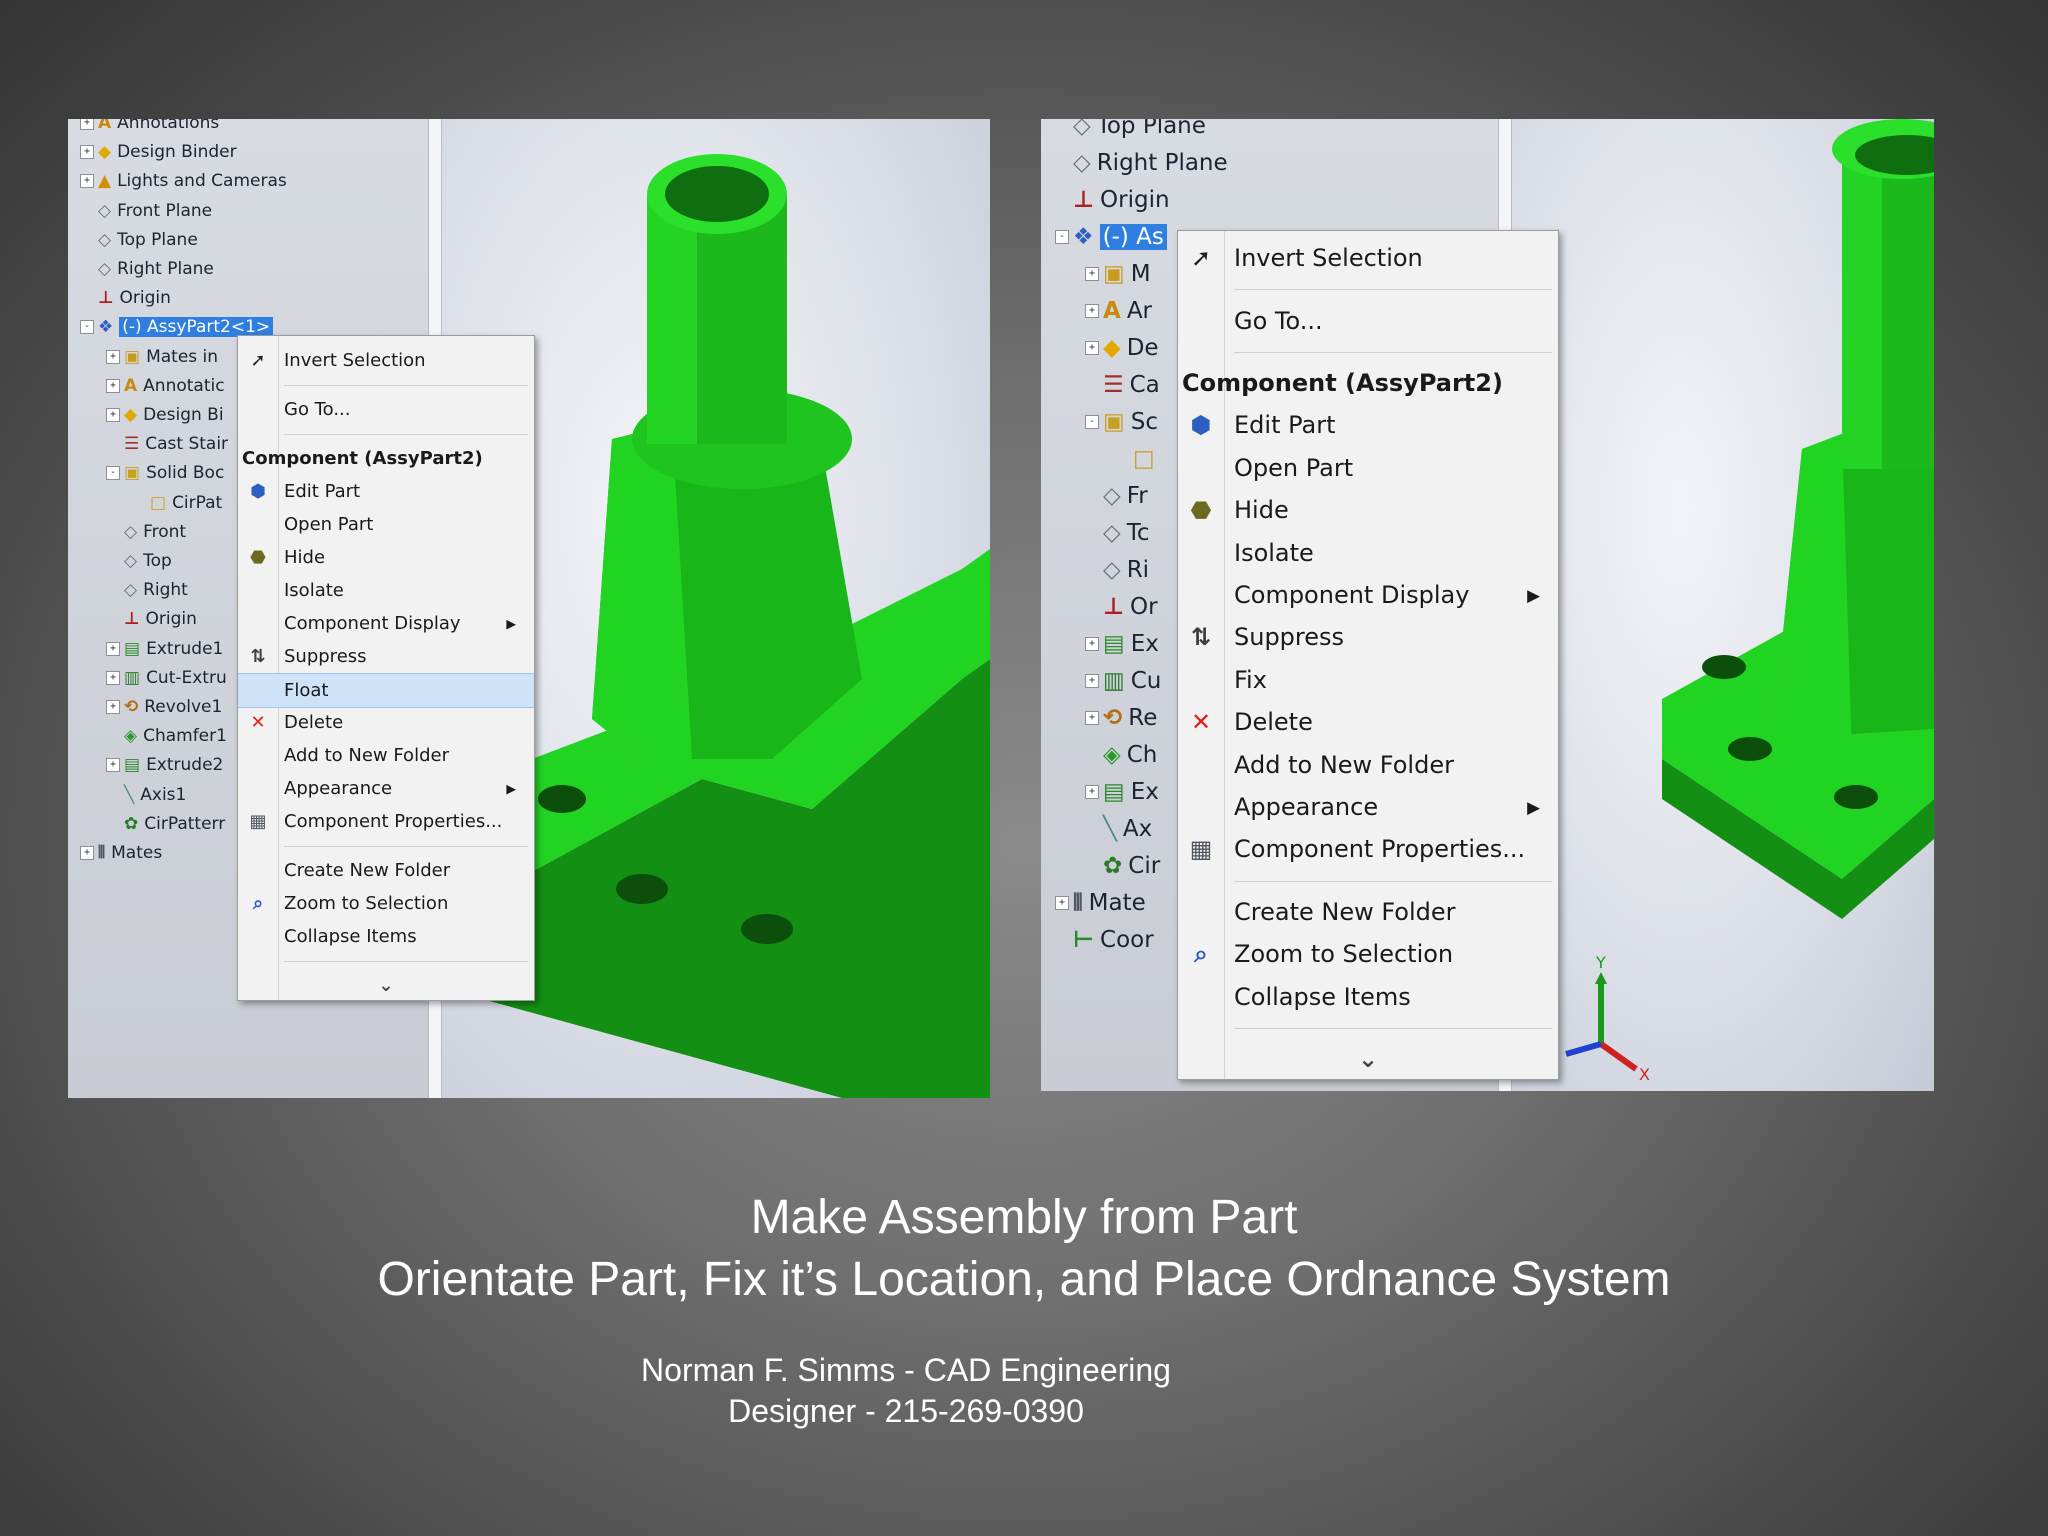 The image size is (2048, 1536). Describe the element at coordinates (147, 590) in the screenshot. I see `tree-item: +◇Right` at that location.